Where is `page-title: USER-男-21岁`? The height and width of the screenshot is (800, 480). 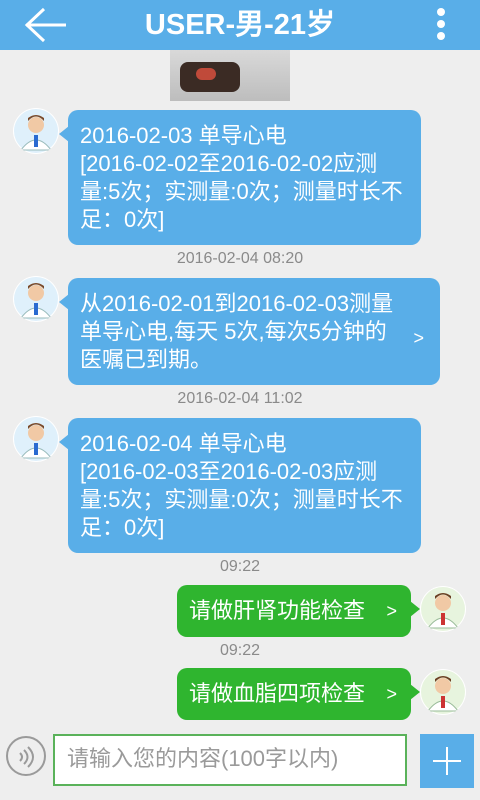 page-title: USER-男-21岁 is located at coordinates (240, 25).